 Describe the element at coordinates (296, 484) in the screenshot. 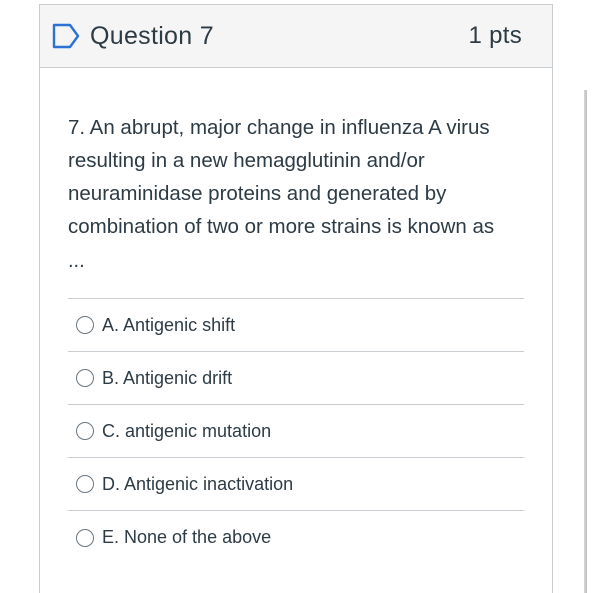

I see `answer-option-d: D. Antigenic inactivation` at that location.